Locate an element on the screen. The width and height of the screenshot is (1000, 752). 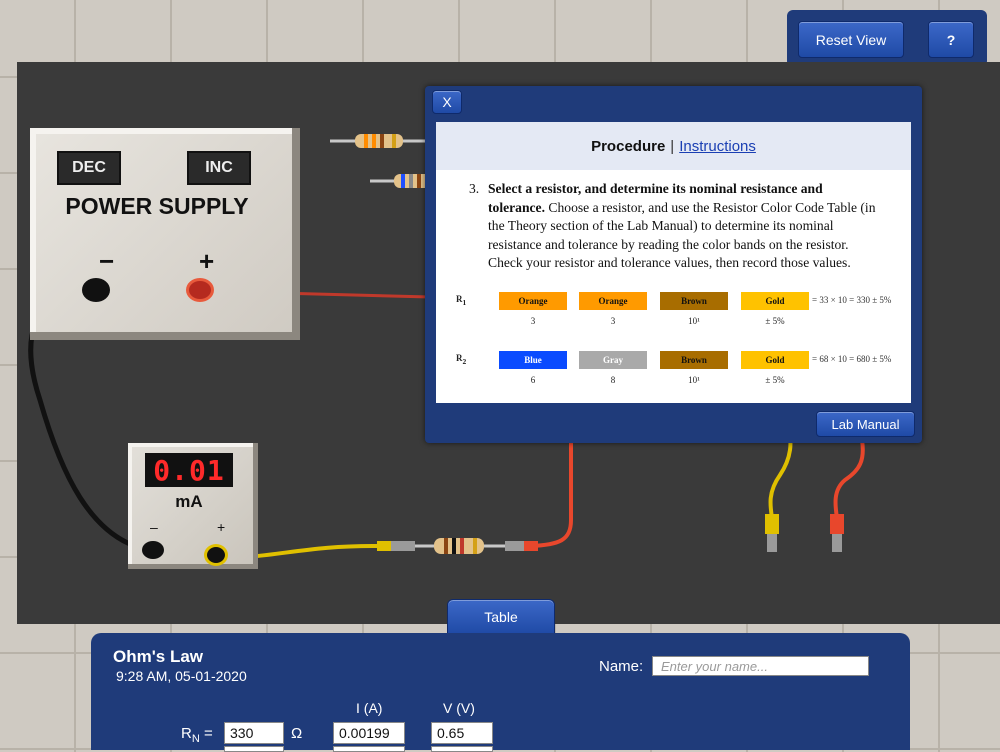
current-column-header: I (A) is located at coordinates (369, 708).